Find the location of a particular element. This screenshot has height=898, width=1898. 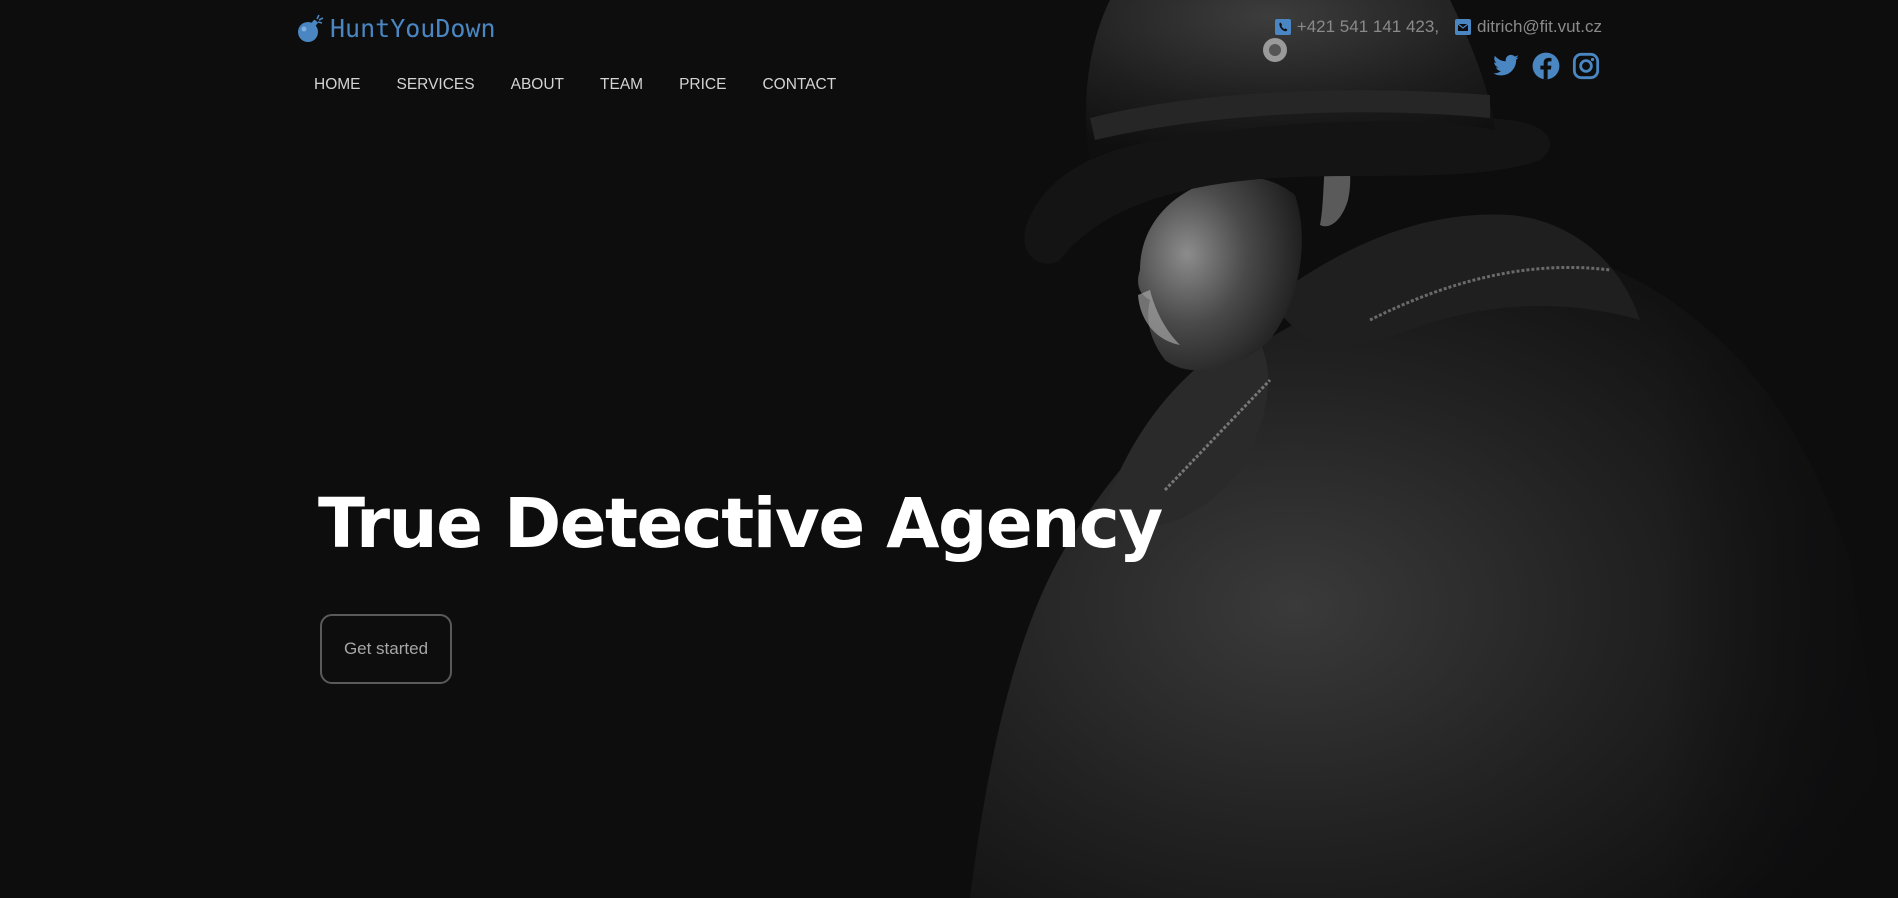

twitter-icon is located at coordinates (1506, 66).